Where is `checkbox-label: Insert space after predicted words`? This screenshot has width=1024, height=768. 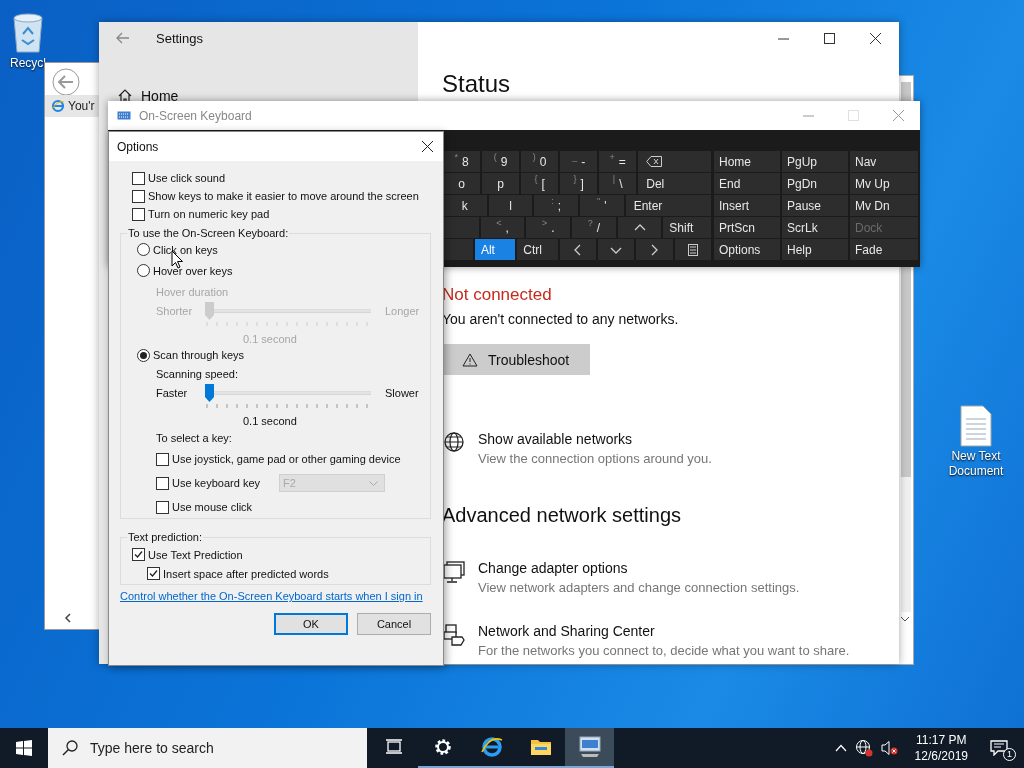 checkbox-label: Insert space after predicted words is located at coordinates (246, 573).